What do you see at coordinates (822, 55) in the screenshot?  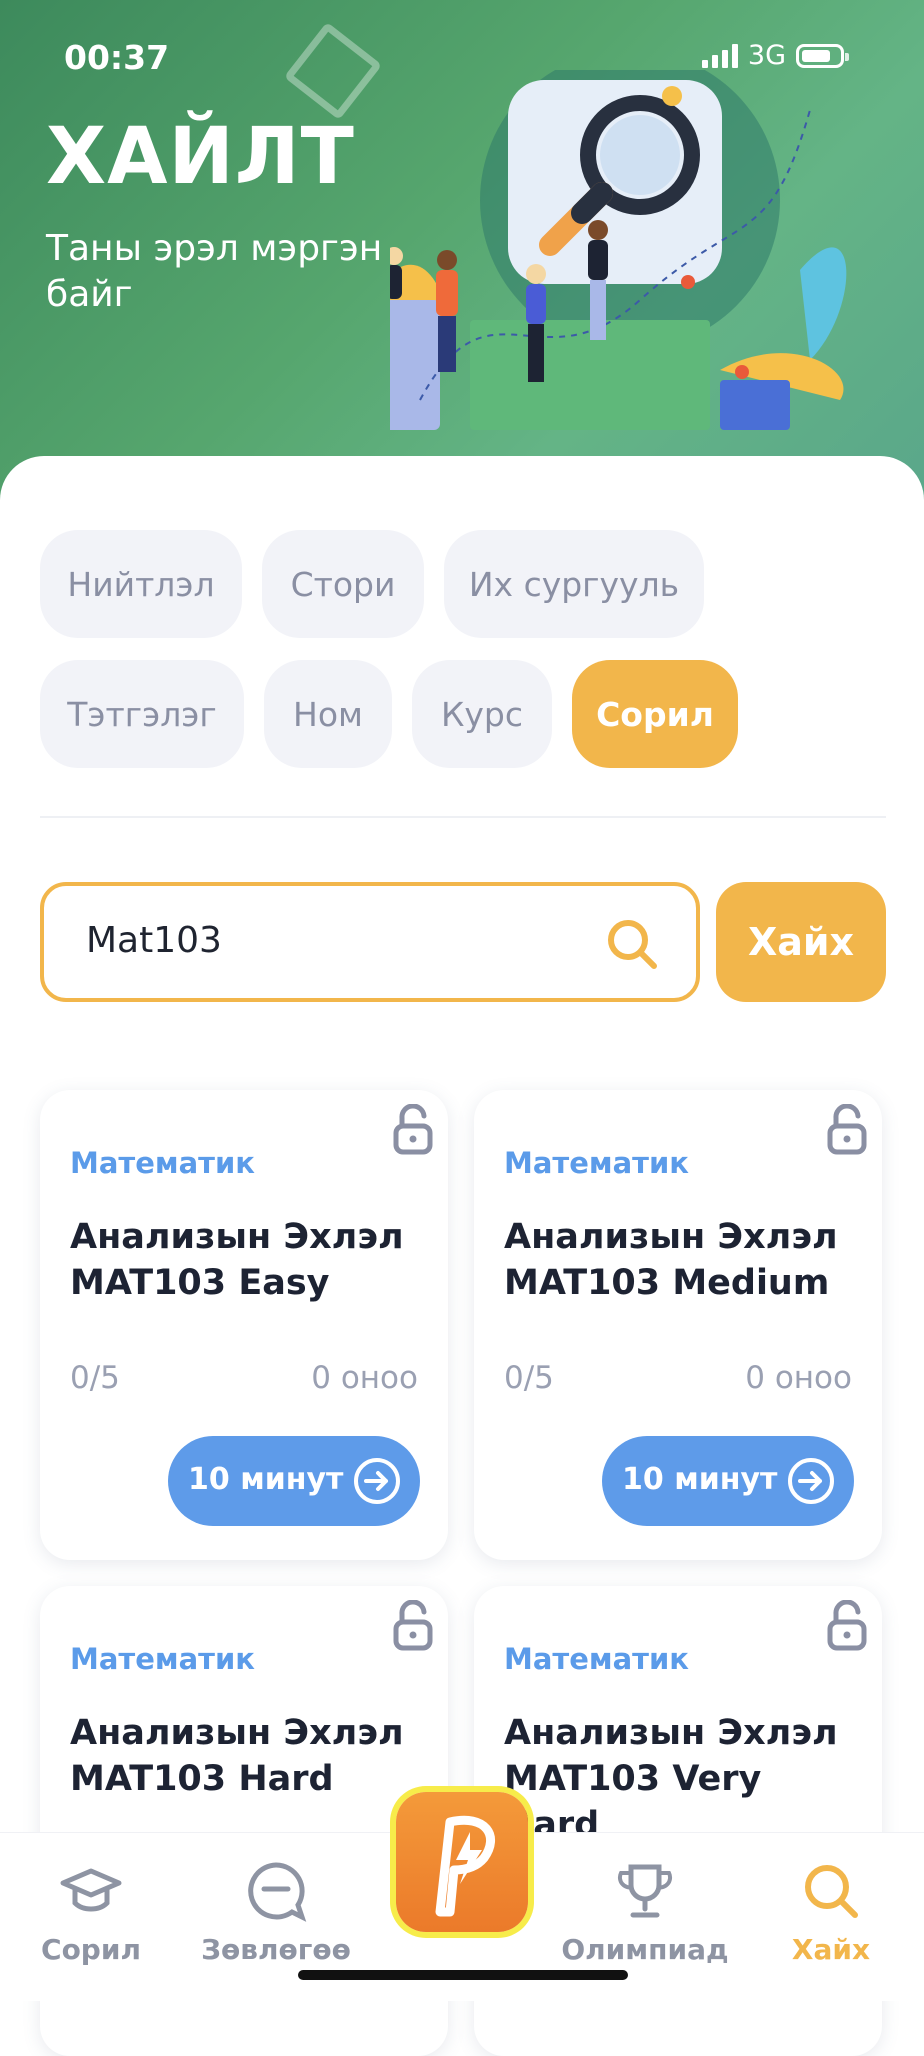 I see `battery-icon` at bounding box center [822, 55].